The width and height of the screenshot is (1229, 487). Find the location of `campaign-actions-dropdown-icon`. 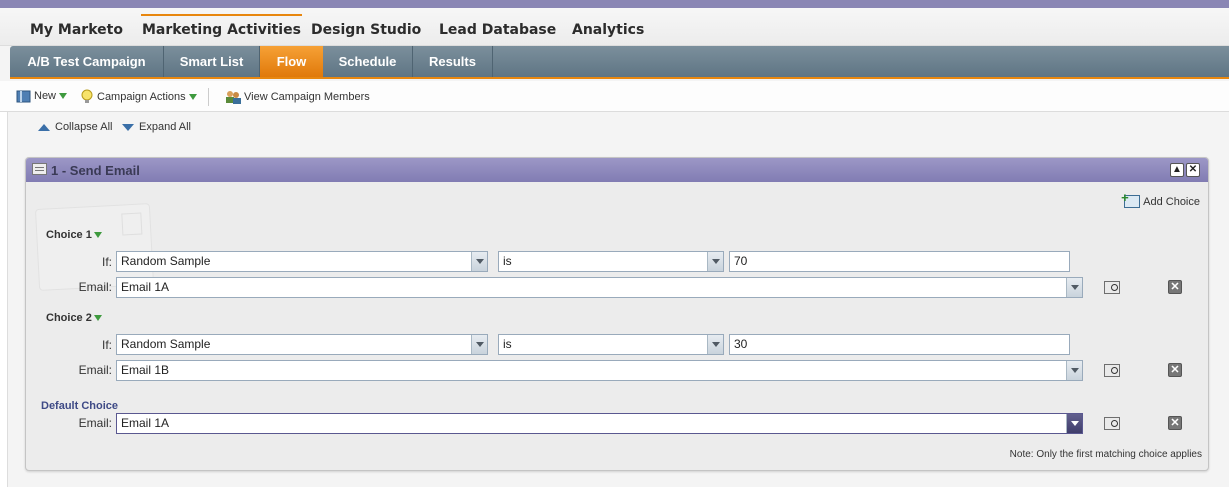

campaign-actions-dropdown-icon is located at coordinates (192, 97).